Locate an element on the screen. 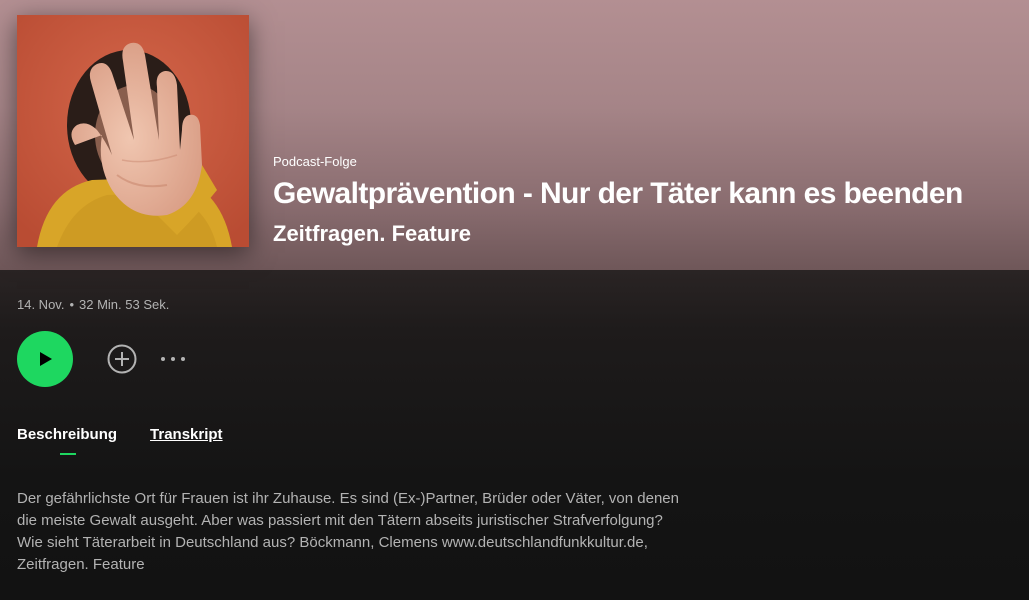 This screenshot has width=1029, height=600. more-dots-icon is located at coordinates (173, 359).